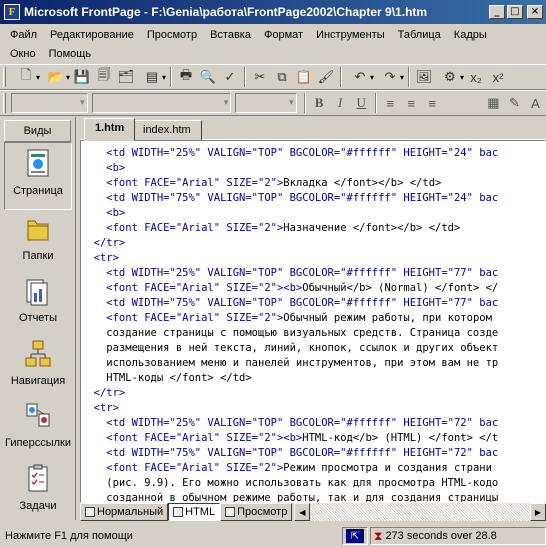 This screenshot has height=547, width=546. What do you see at coordinates (470, 35) in the screenshot?
I see `menu-frames: Кадры` at bounding box center [470, 35].